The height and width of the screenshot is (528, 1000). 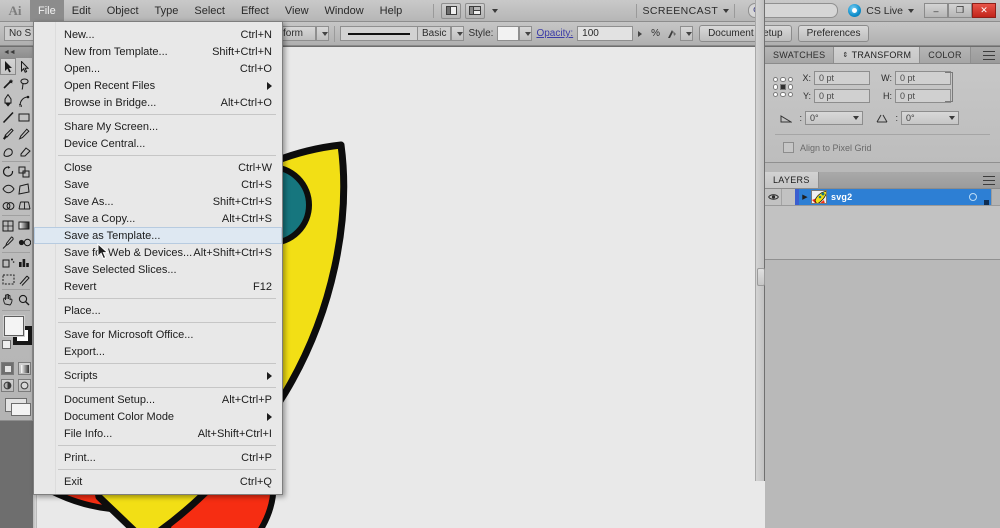 I want to click on slice-tool, so click(x=24, y=279).